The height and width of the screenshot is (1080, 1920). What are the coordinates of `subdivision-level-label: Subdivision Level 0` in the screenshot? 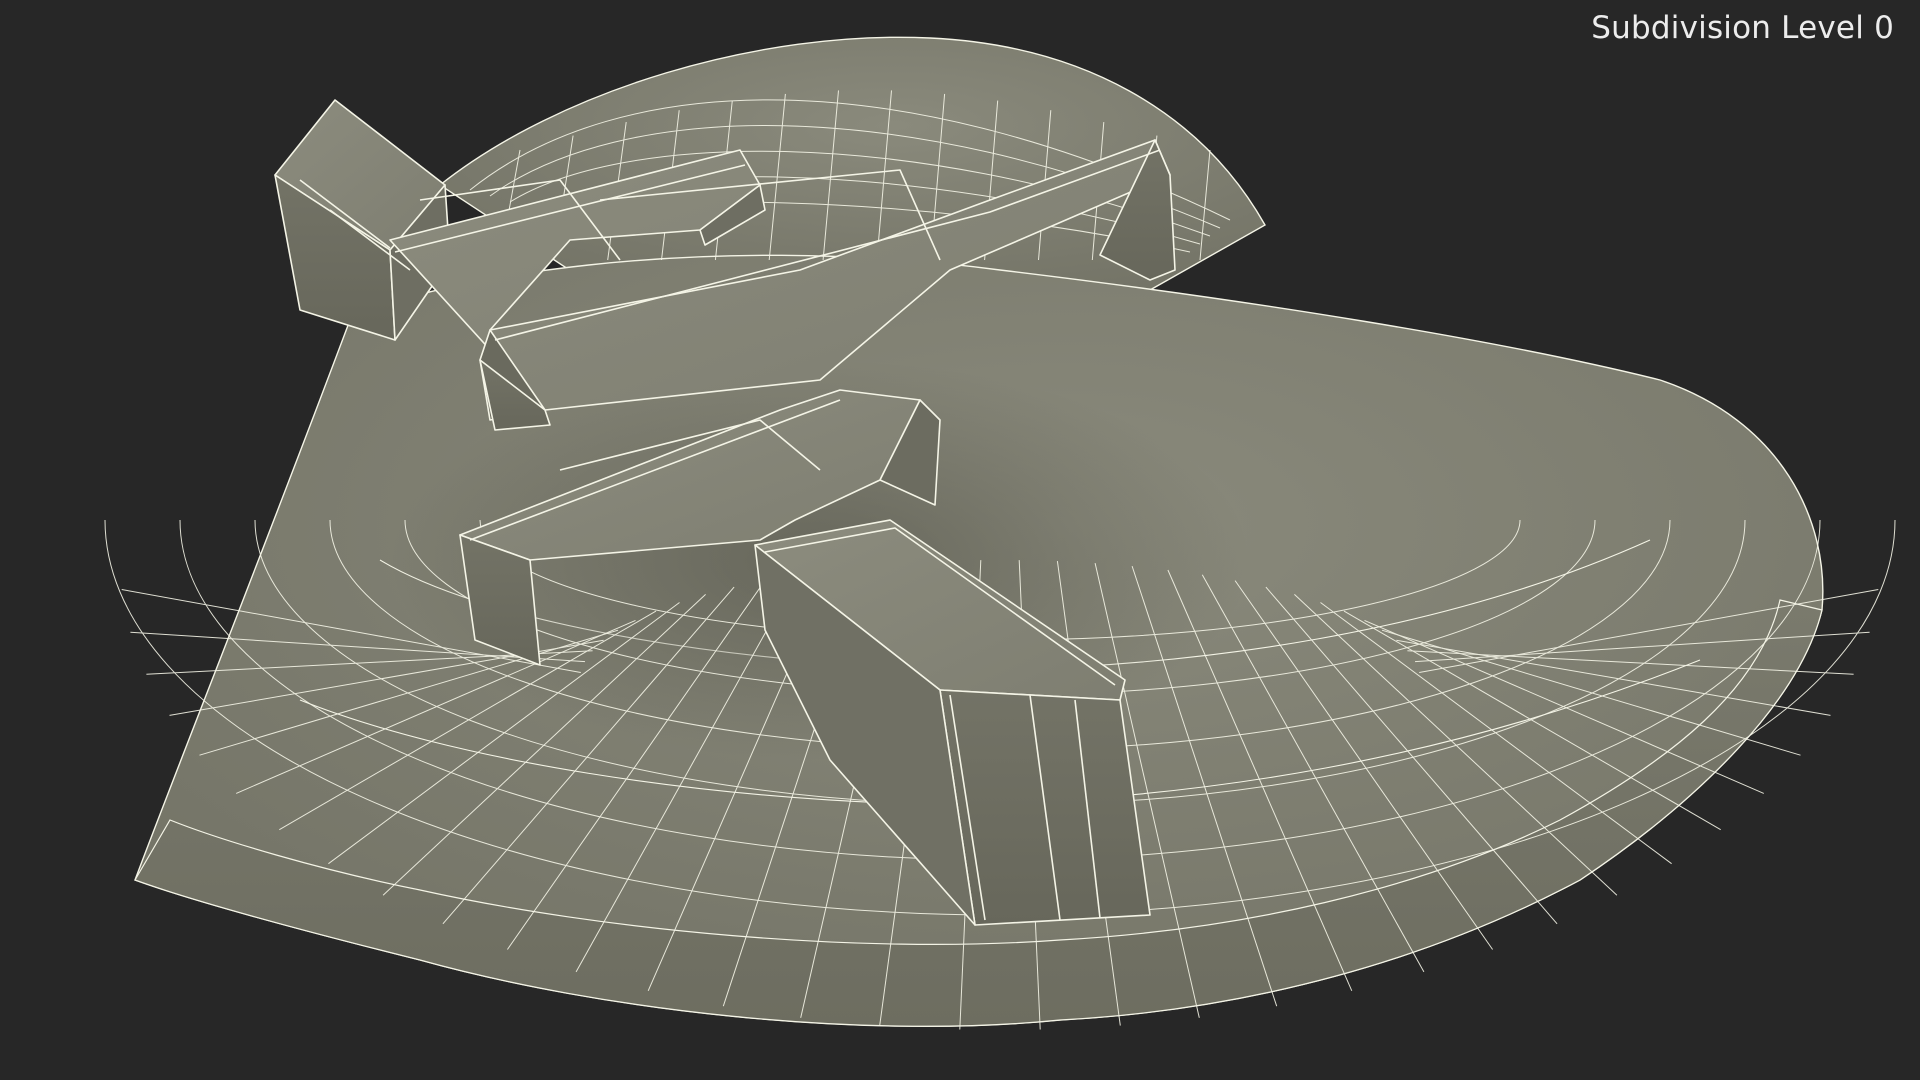 It's located at (1742, 28).